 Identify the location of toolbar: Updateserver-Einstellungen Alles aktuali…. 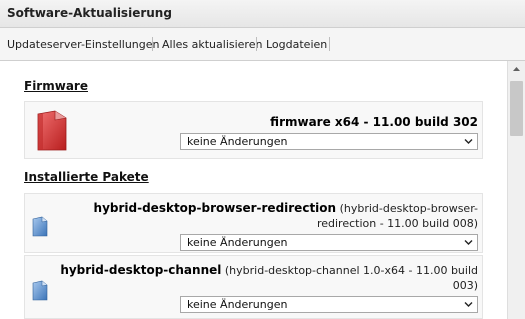
(262, 44).